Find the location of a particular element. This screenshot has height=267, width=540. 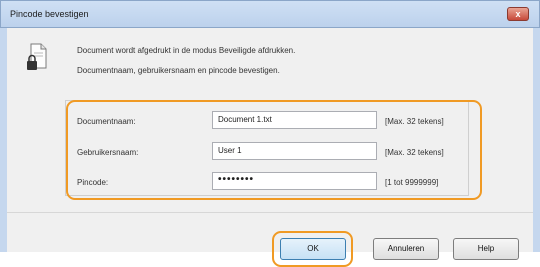

close-icon: x is located at coordinates (518, 14).